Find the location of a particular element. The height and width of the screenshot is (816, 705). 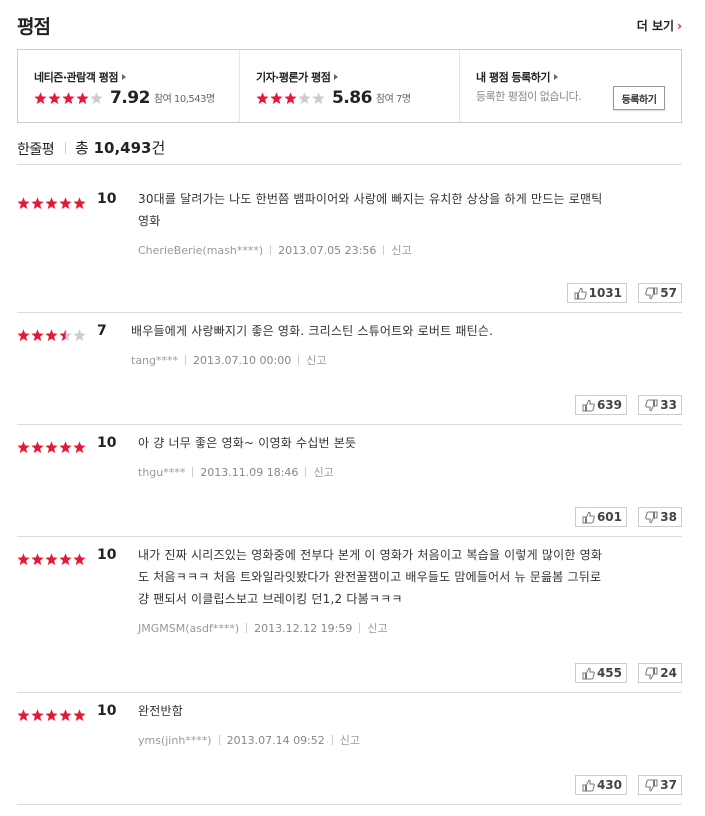

my-rating-label: 내 평점 등록하기 is located at coordinates (513, 77).